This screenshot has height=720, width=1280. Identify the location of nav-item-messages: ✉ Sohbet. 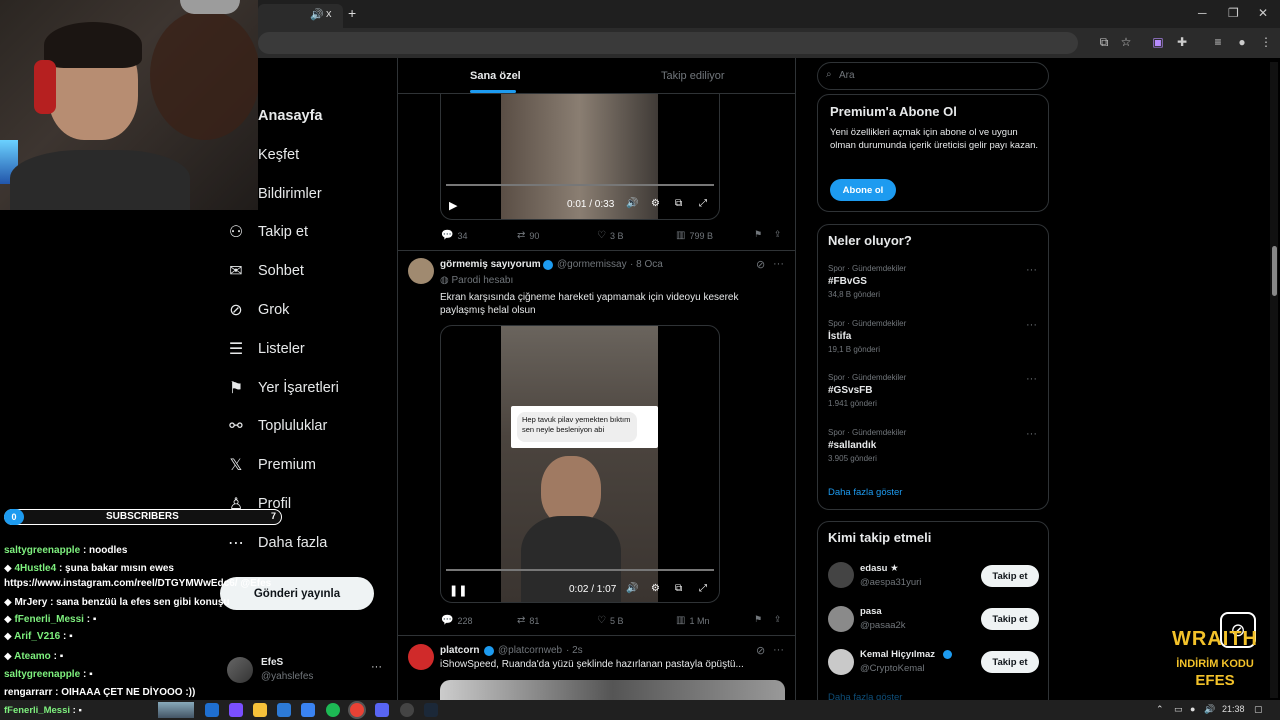
(265, 271).